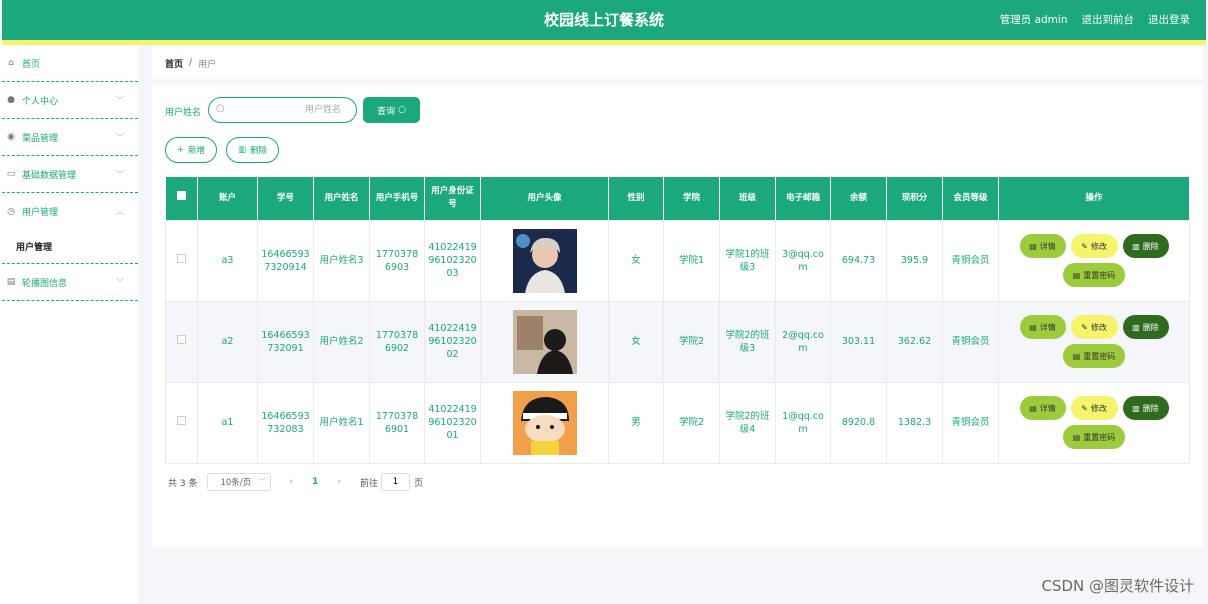  Describe the element at coordinates (691, 260) in the screenshot. I see `cell-college: 学院1` at that location.